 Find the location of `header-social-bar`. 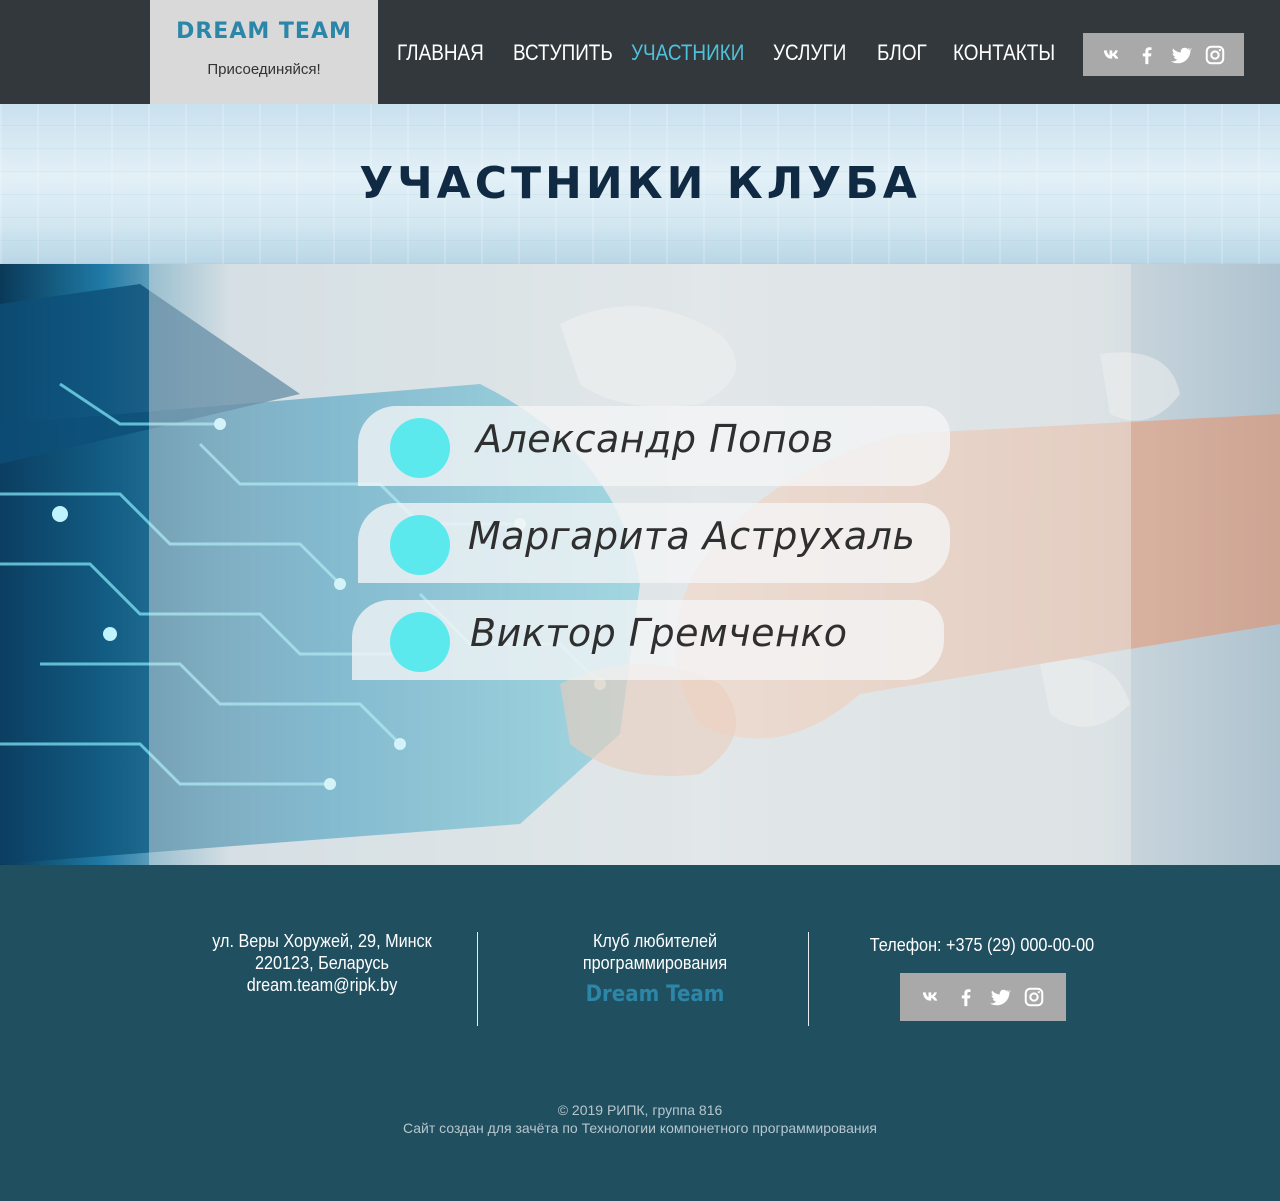

header-social-bar is located at coordinates (1163, 54).